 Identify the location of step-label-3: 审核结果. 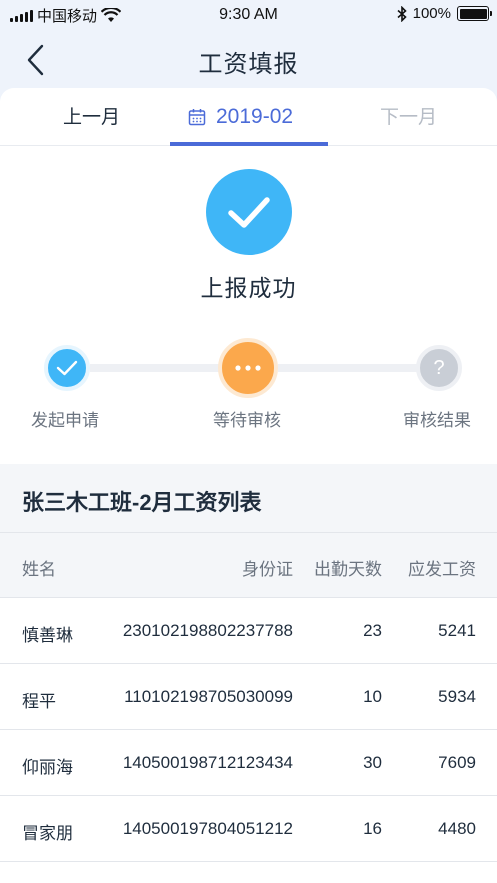
(437, 420).